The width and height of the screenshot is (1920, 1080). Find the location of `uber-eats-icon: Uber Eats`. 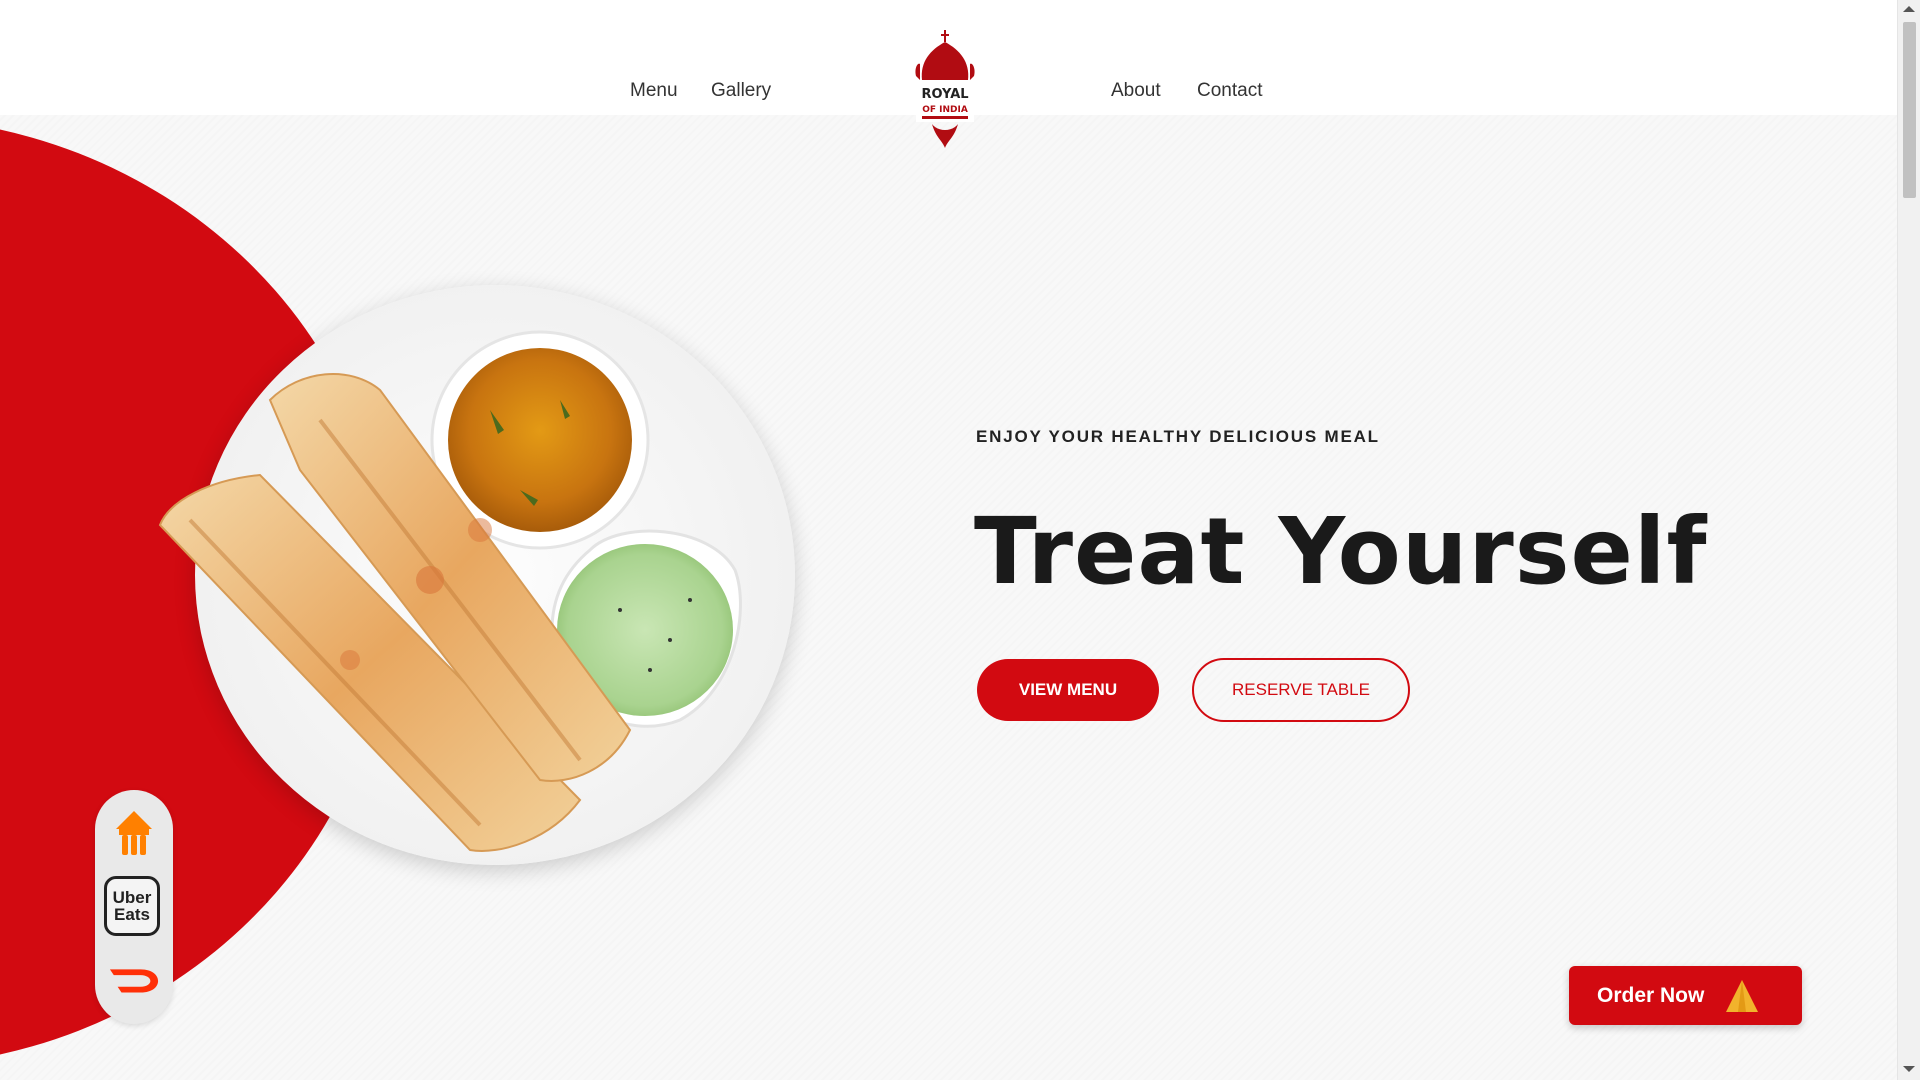

uber-eats-icon: Uber Eats is located at coordinates (132, 906).